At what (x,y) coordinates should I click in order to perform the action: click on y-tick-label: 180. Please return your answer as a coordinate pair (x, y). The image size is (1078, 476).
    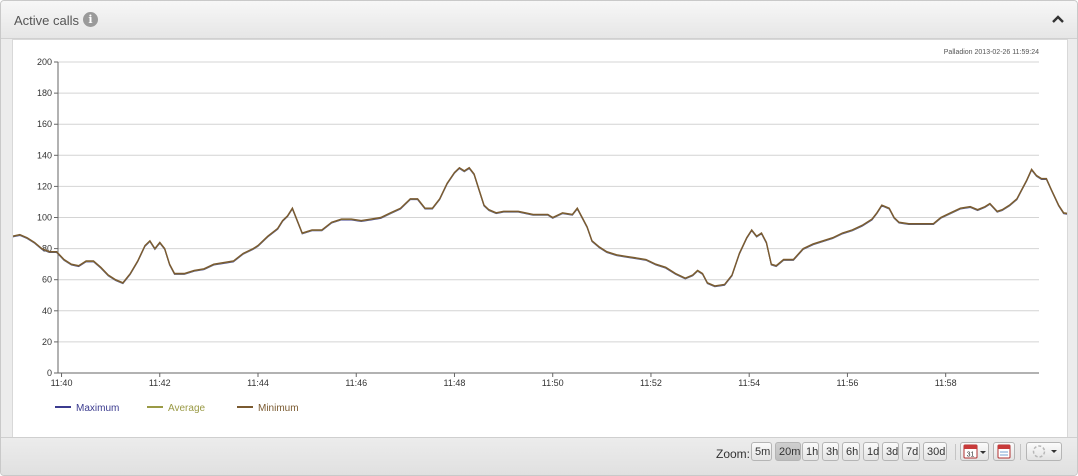
    Looking at the image, I should click on (44, 93).